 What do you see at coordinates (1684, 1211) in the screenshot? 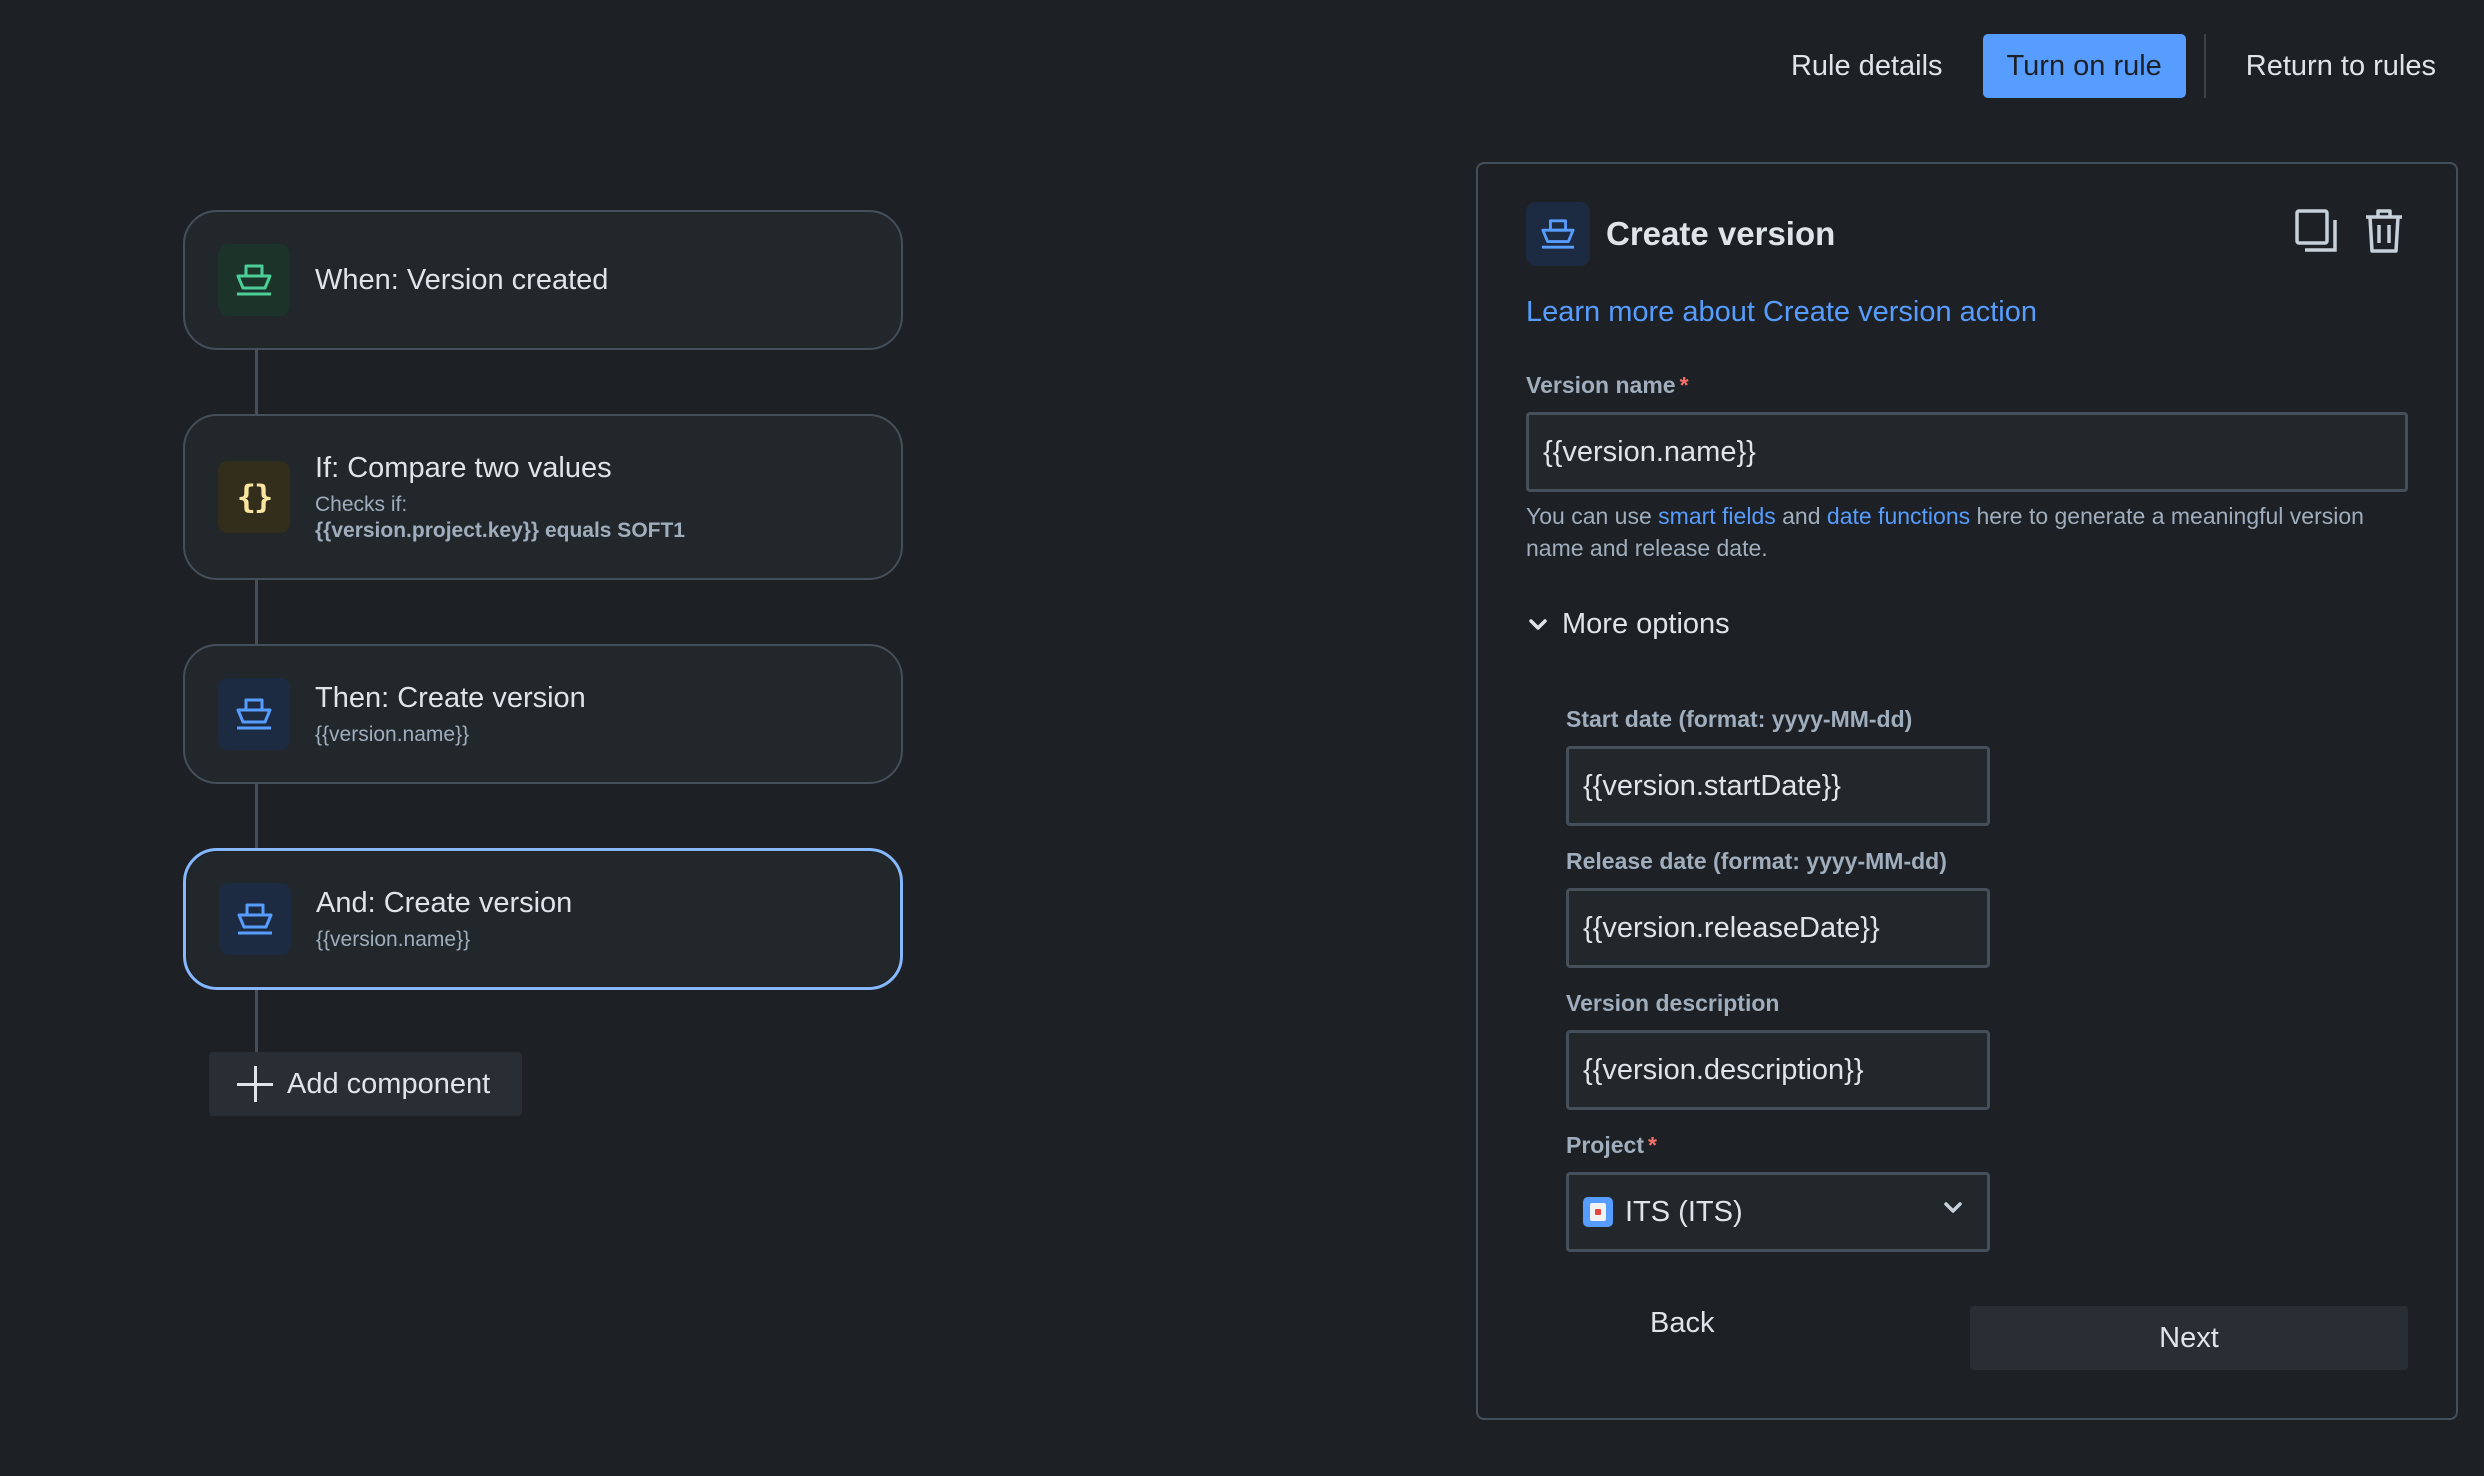
I see `project-value: ITS (ITS)` at bounding box center [1684, 1211].